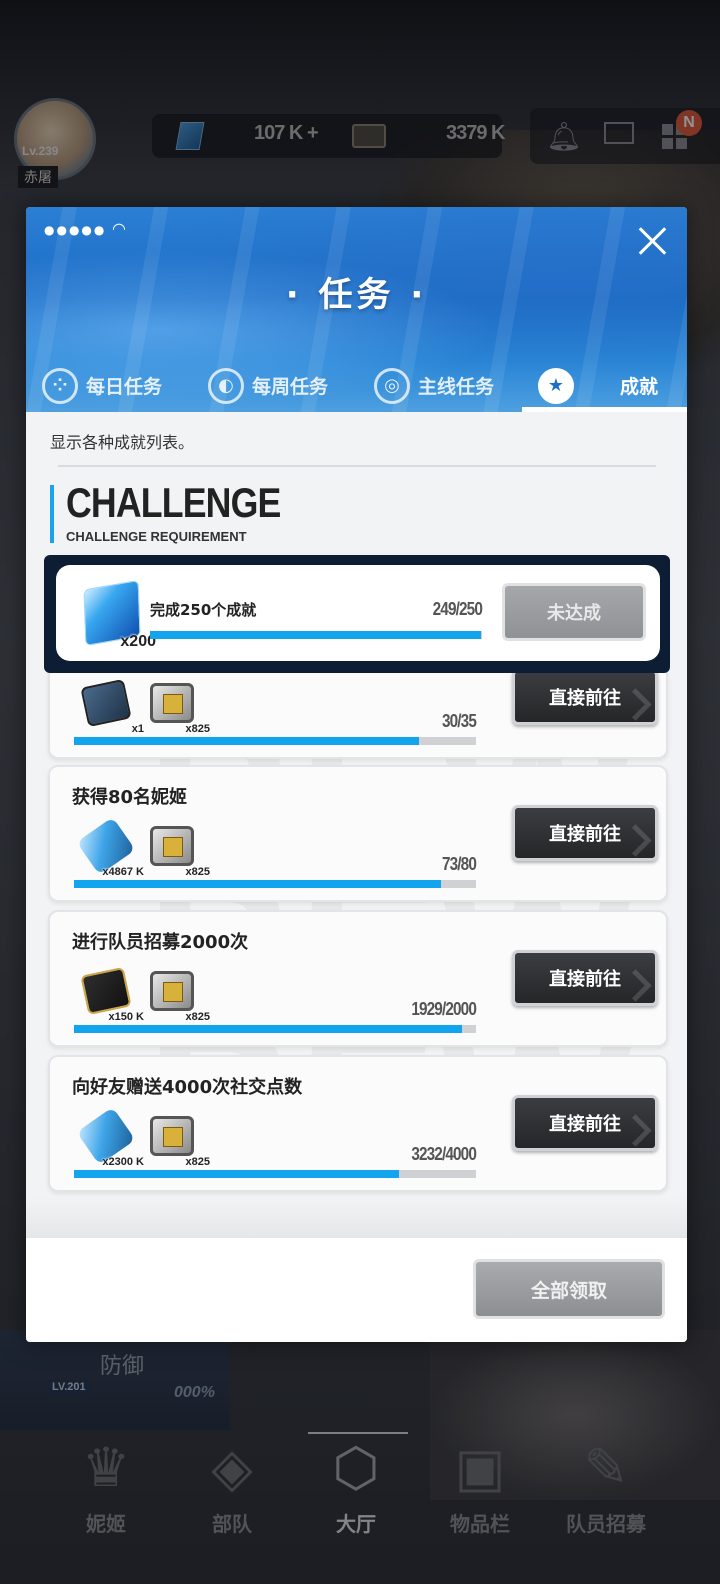 This screenshot has height=1584, width=720. Describe the element at coordinates (75, 230) in the screenshot. I see `signal-dots: ●●●●●` at that location.